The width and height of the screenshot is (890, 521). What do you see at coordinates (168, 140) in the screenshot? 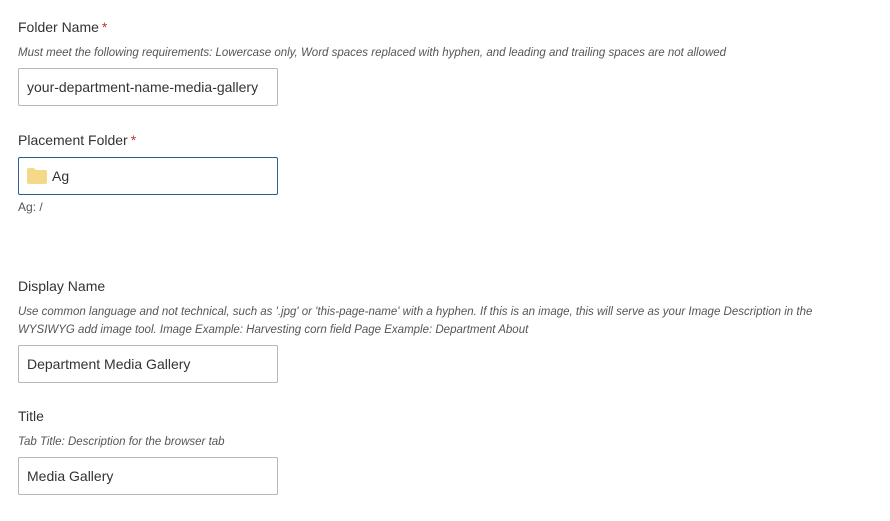
I see `placement-folder-label: Placement Folder *` at bounding box center [168, 140].